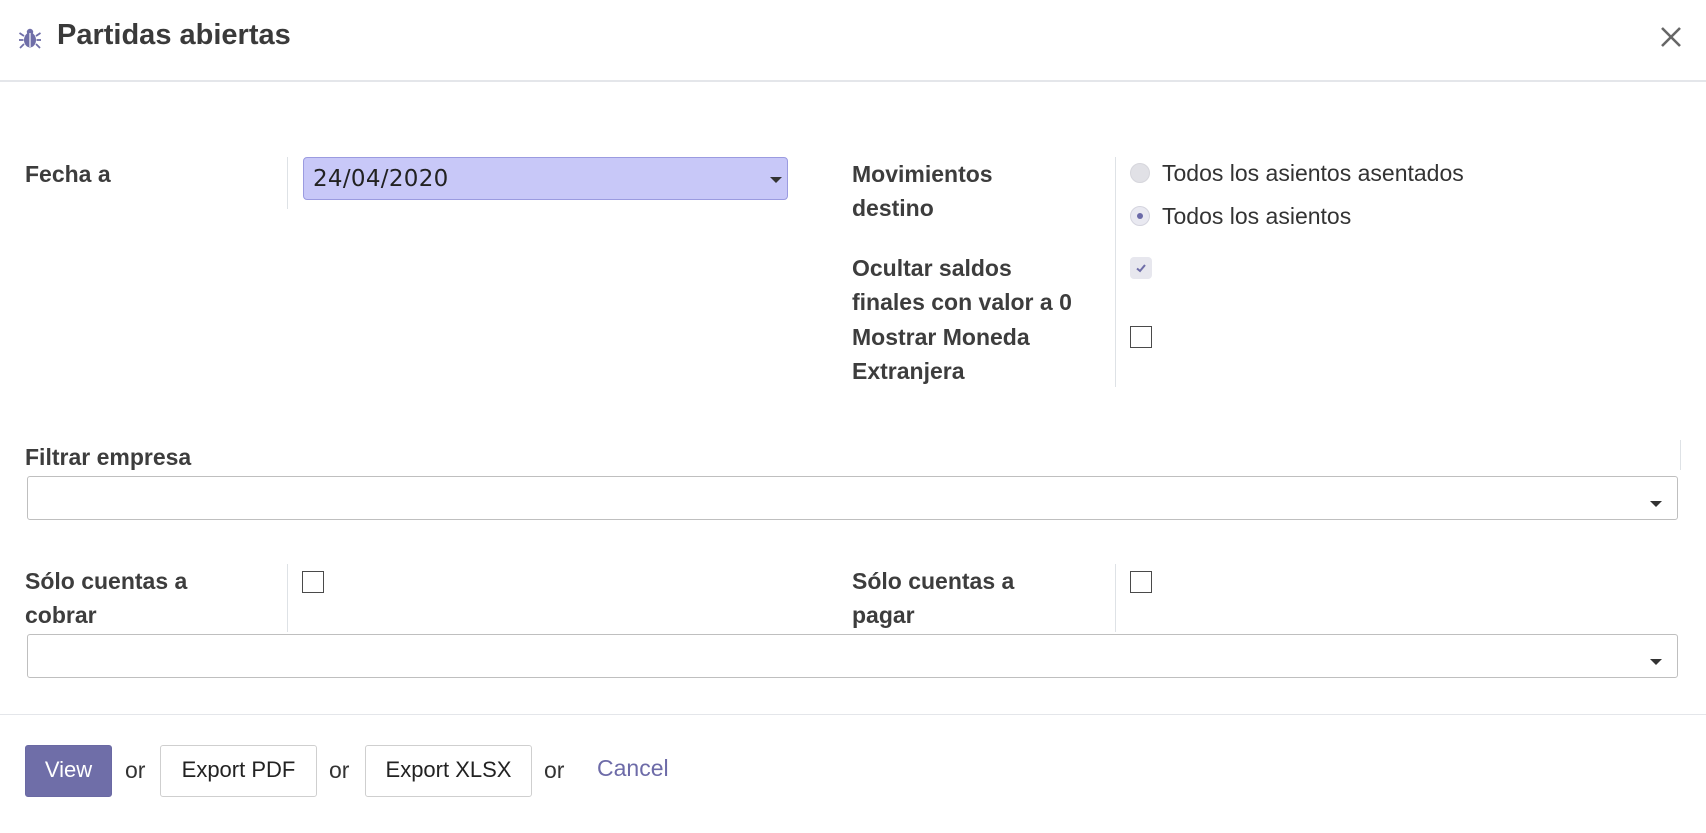 The height and width of the screenshot is (833, 1706). Describe the element at coordinates (448, 771) in the screenshot. I see `export-xlsx-button: Export XLSX` at that location.